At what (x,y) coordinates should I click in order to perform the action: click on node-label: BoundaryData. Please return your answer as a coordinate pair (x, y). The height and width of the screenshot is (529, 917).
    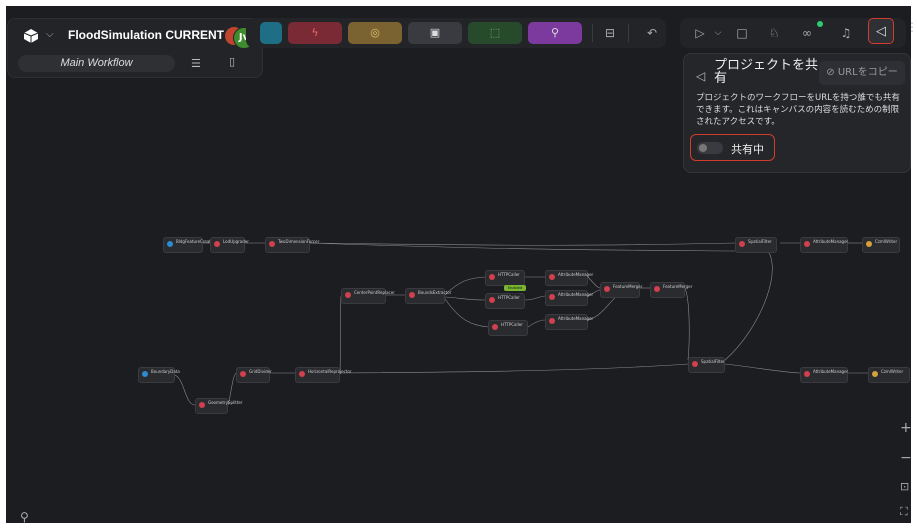
    Looking at the image, I should click on (165, 371).